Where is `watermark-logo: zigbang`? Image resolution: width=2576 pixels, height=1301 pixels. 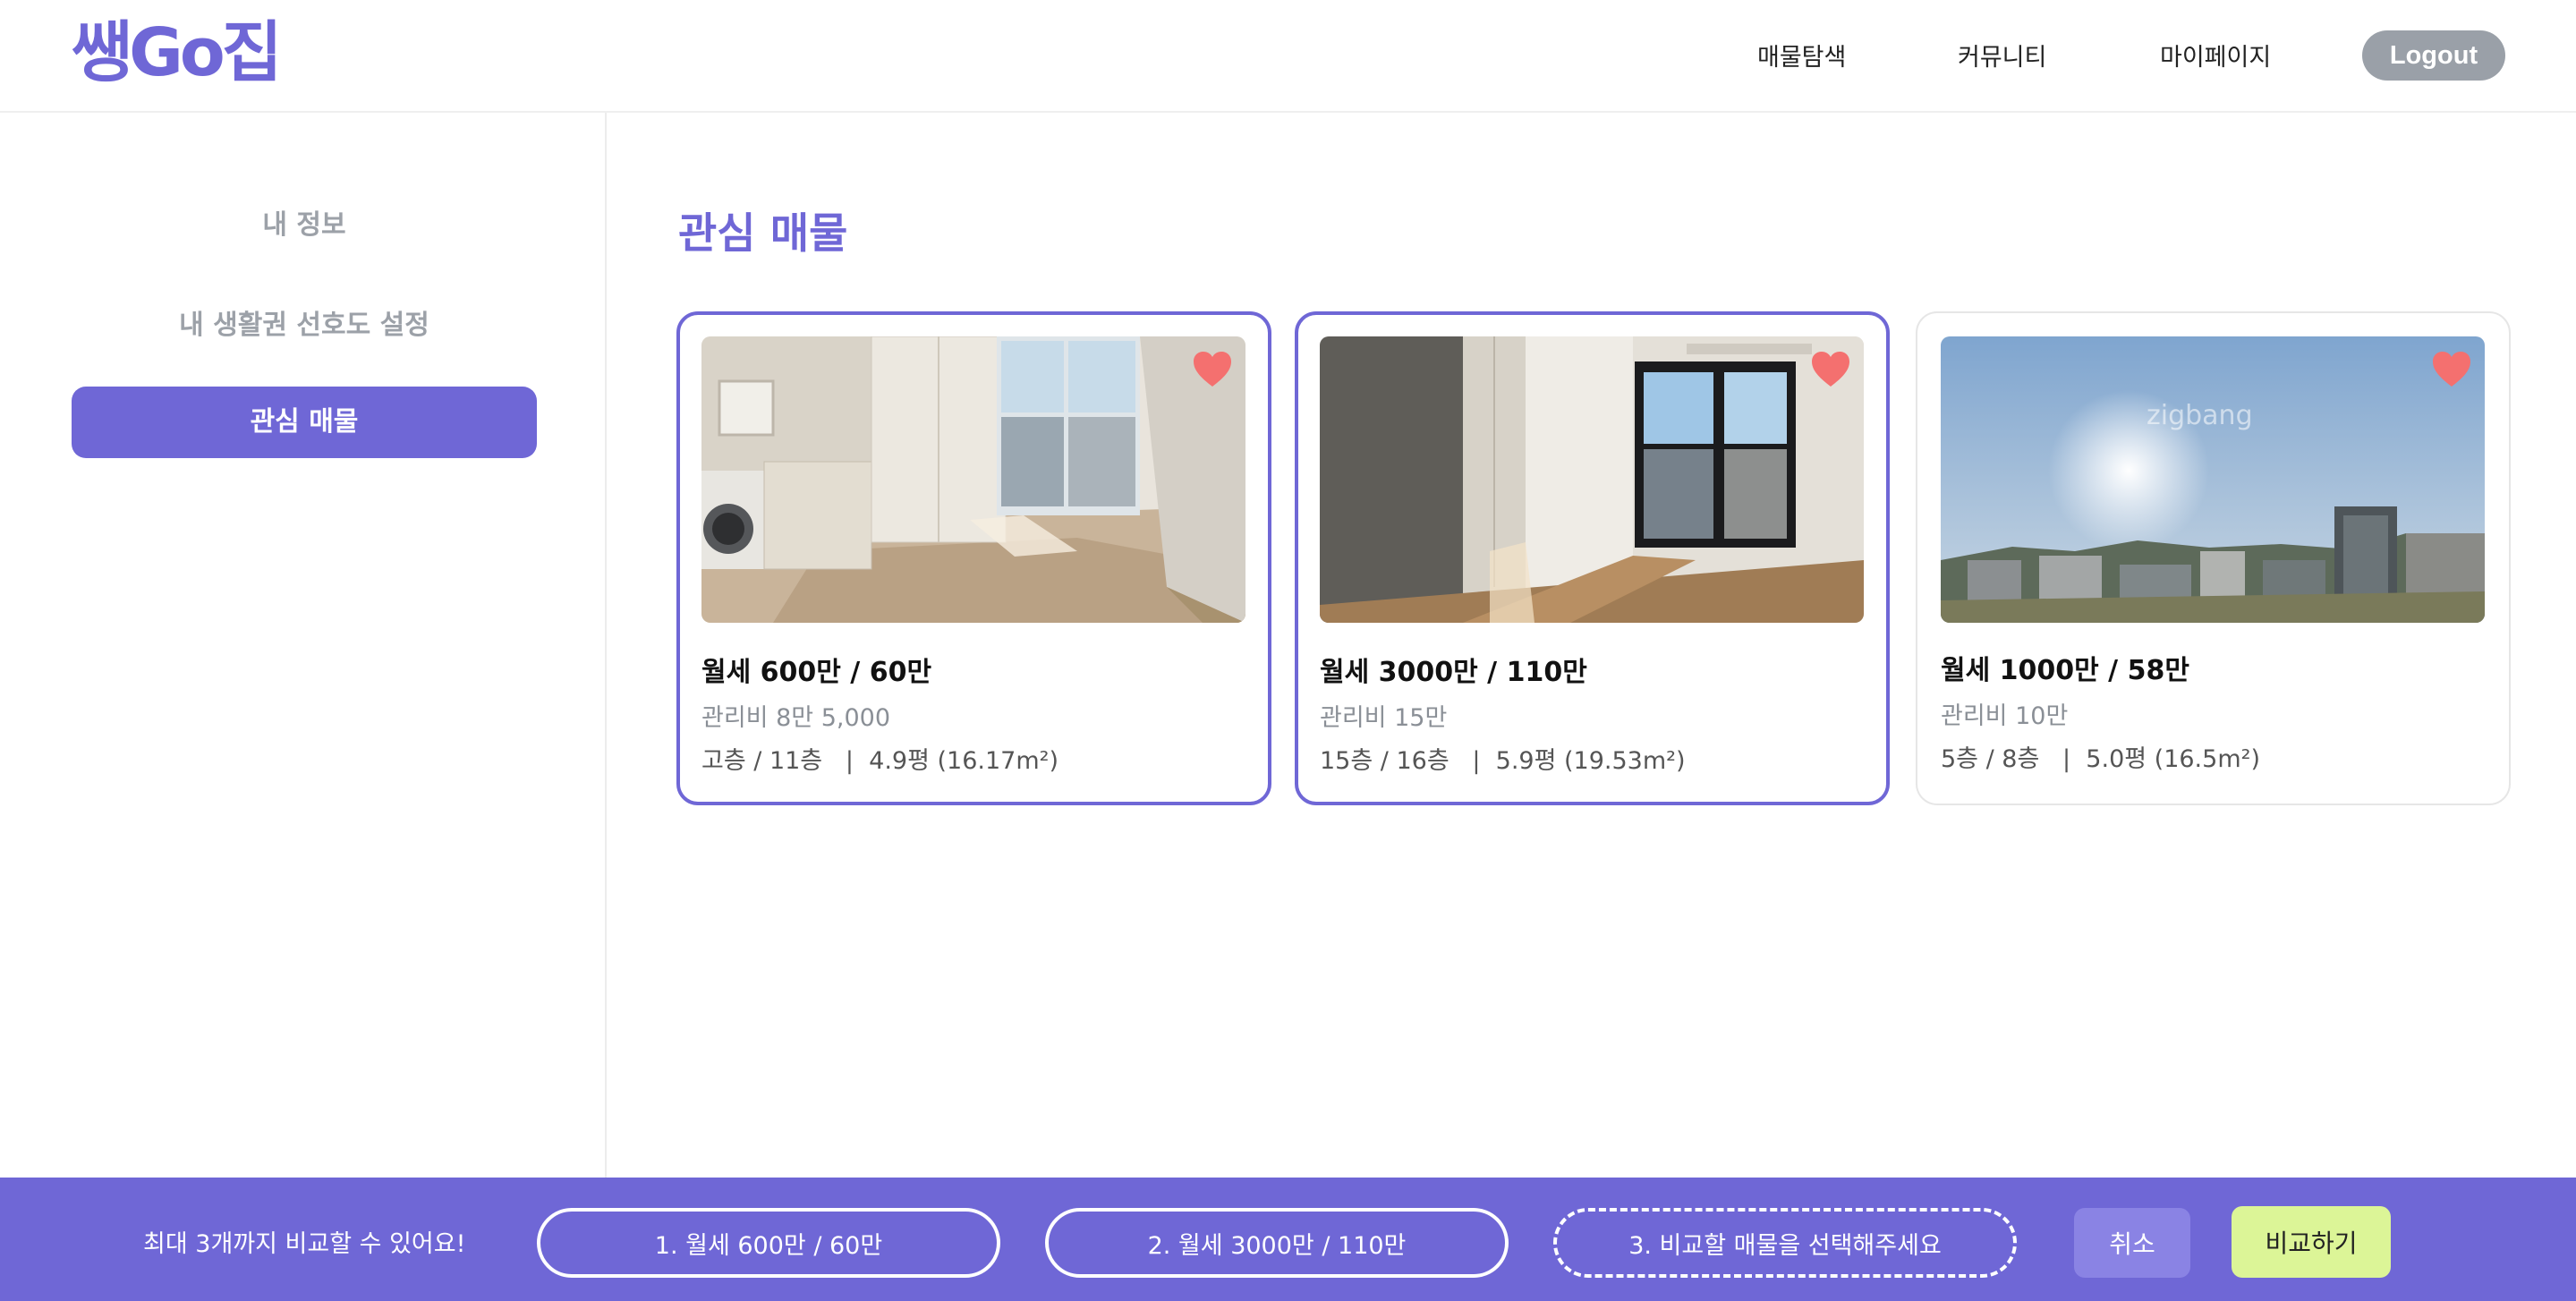
watermark-logo: zigbang is located at coordinates (2200, 415).